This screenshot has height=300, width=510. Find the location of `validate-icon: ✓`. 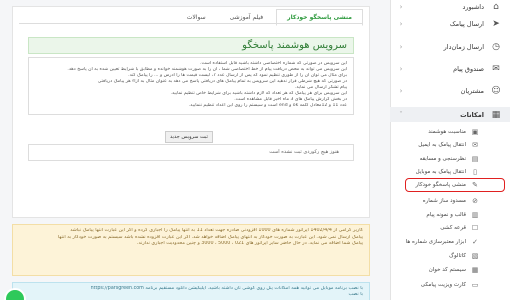

validate-icon: ✓ is located at coordinates (475, 241).